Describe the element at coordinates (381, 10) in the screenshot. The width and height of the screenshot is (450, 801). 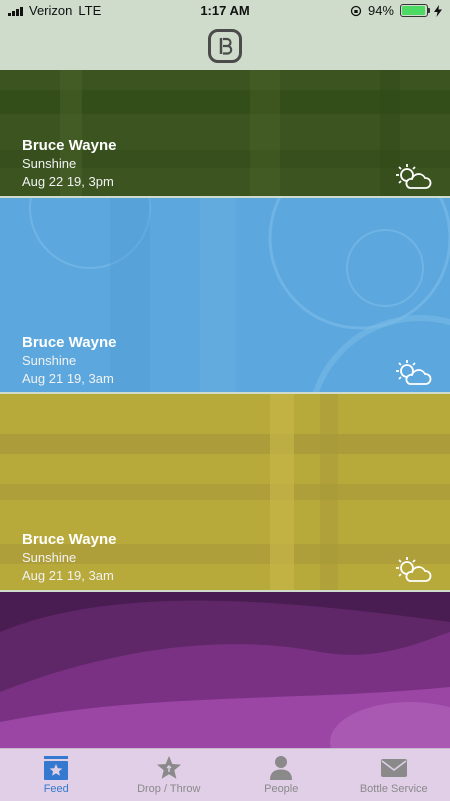
I see `battery-percent: 94%` at that location.